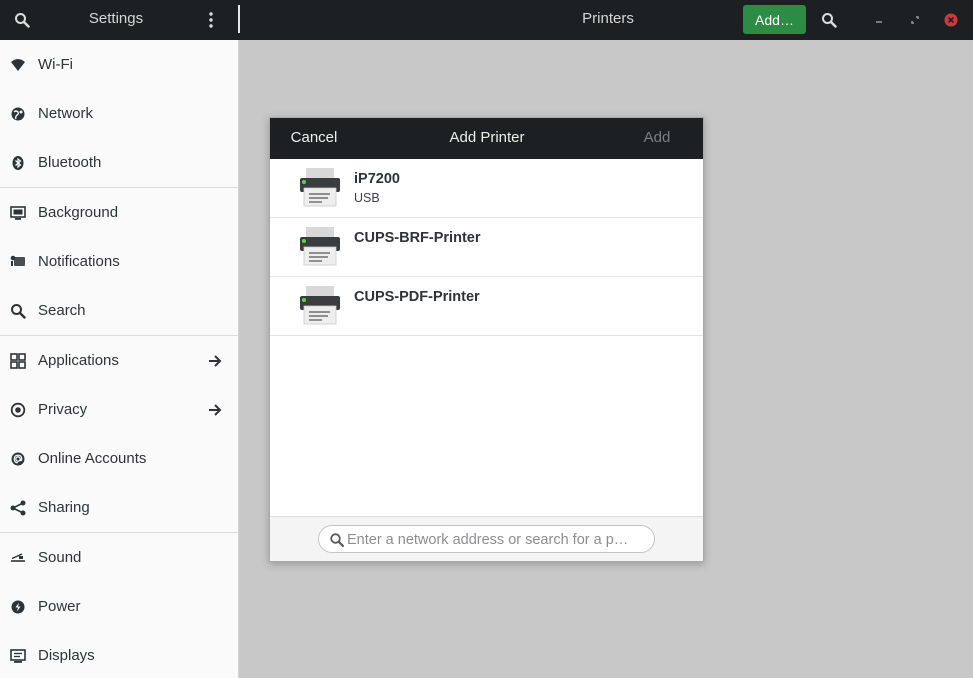  I want to click on dialog-header: Cancel Add Printer Add, so click(486, 138).